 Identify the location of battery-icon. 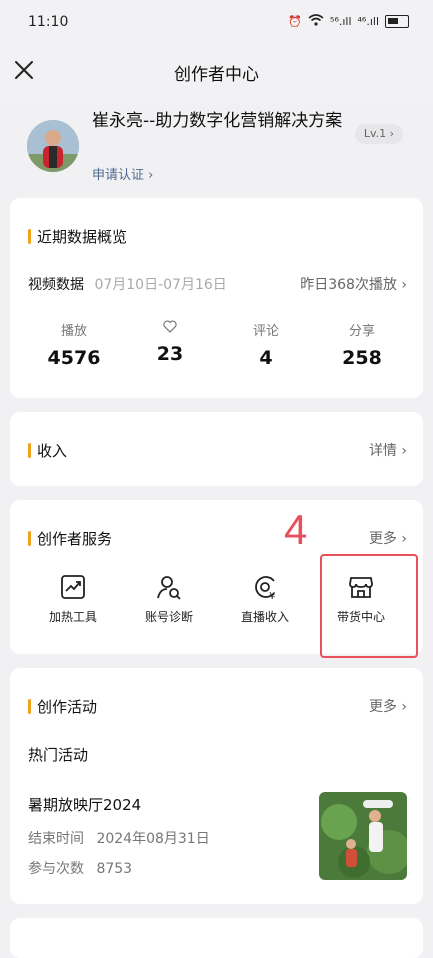
(397, 21).